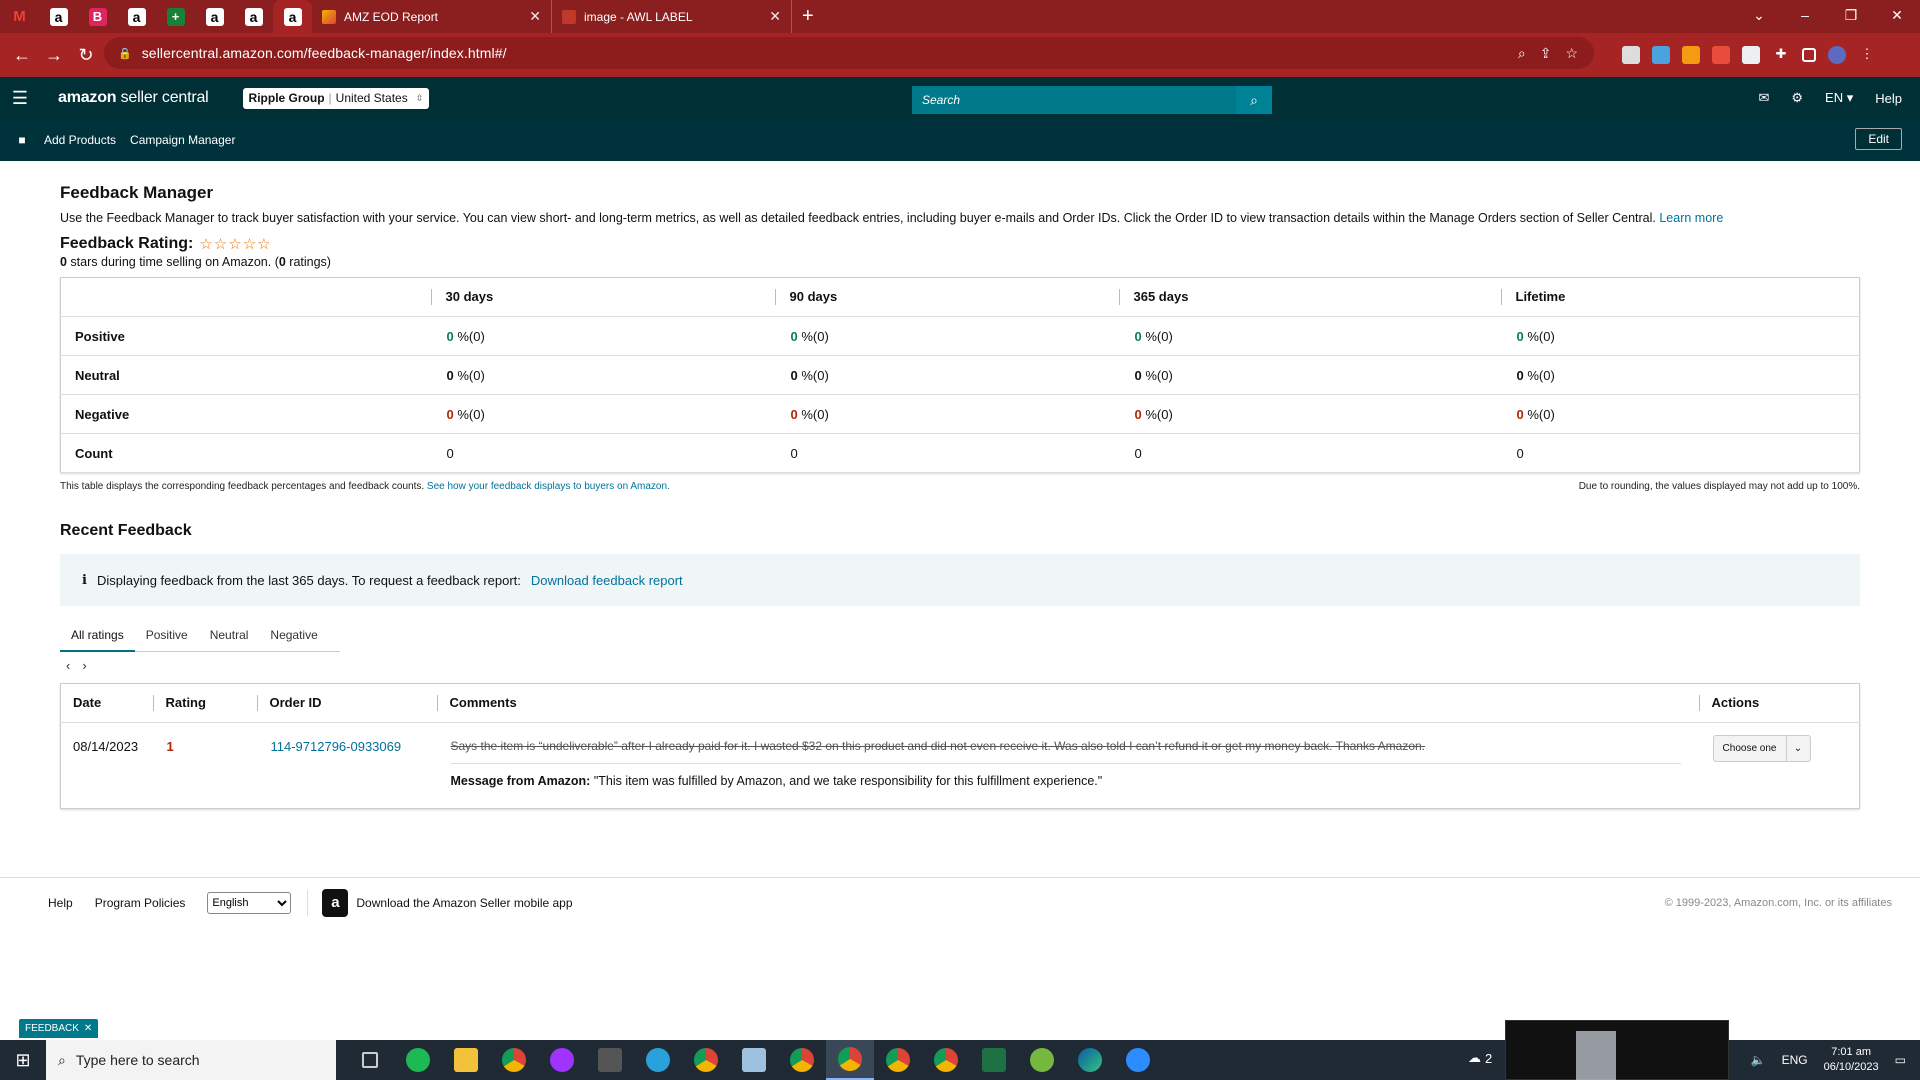 The image size is (1920, 1080). What do you see at coordinates (994, 1060) in the screenshot?
I see `excel-icon` at bounding box center [994, 1060].